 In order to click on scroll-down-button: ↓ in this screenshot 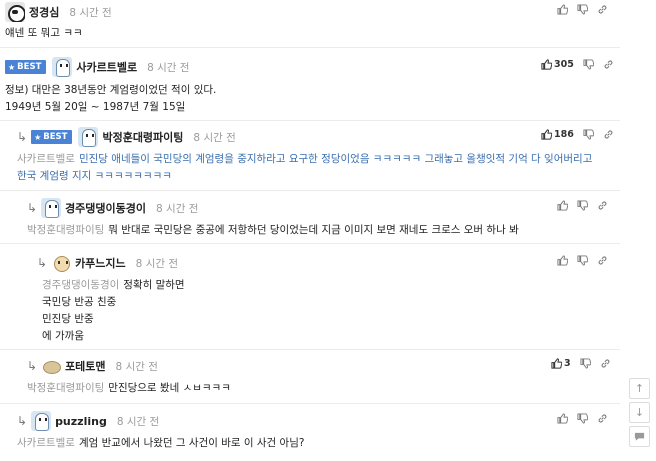, I will do `click(639, 412)`.